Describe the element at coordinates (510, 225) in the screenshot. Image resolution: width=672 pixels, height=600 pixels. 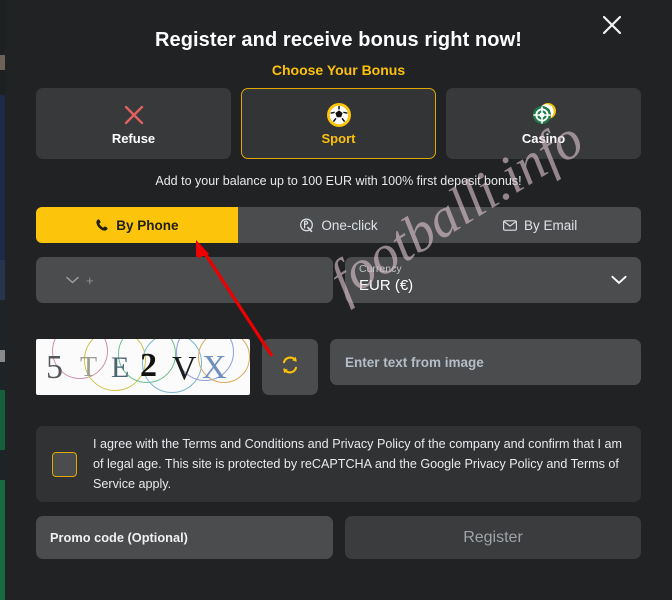
I see `envelope-icon` at that location.